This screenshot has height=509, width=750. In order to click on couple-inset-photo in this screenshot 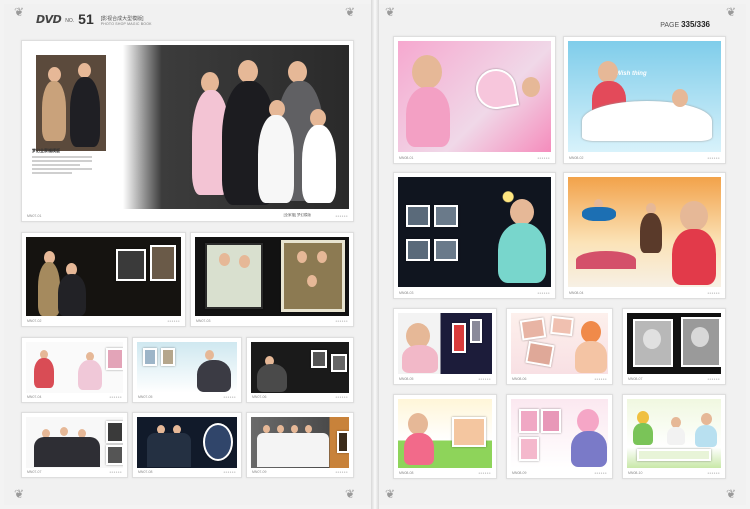, I will do `click(71, 103)`.